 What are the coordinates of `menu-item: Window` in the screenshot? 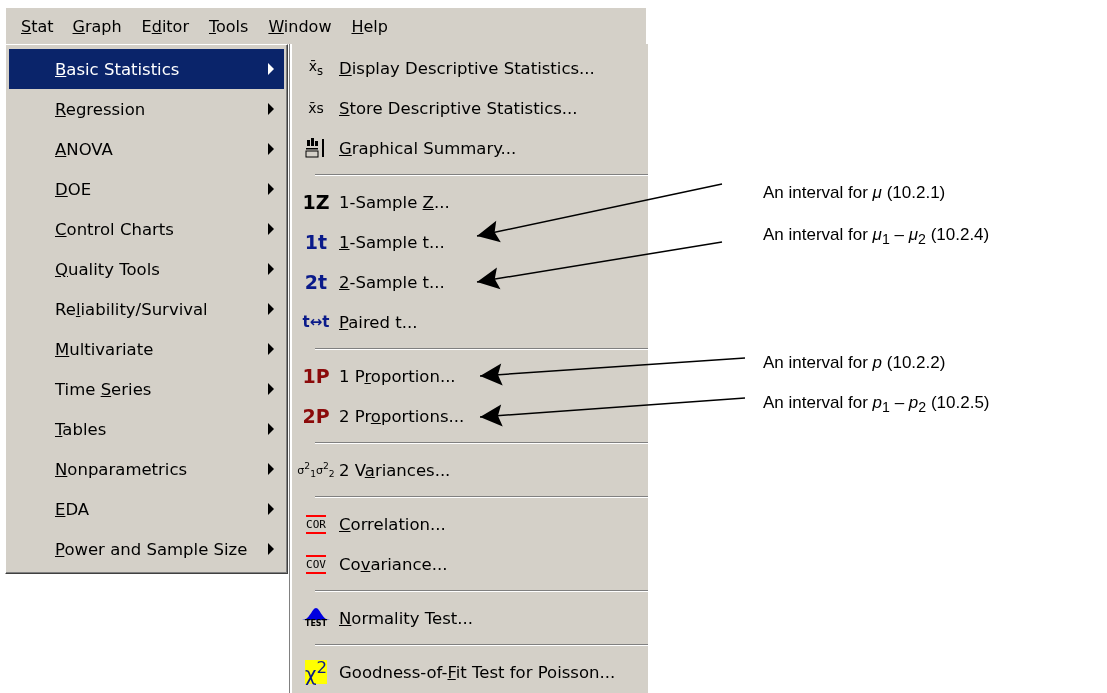 It's located at (300, 26).